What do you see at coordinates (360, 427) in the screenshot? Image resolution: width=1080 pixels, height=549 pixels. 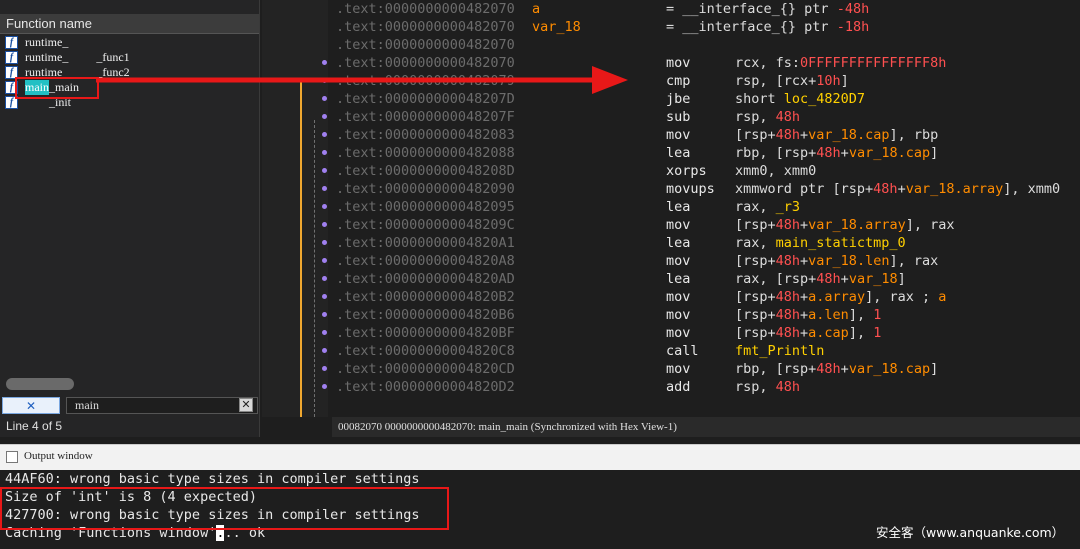 I see `status-offset: 00082070` at bounding box center [360, 427].